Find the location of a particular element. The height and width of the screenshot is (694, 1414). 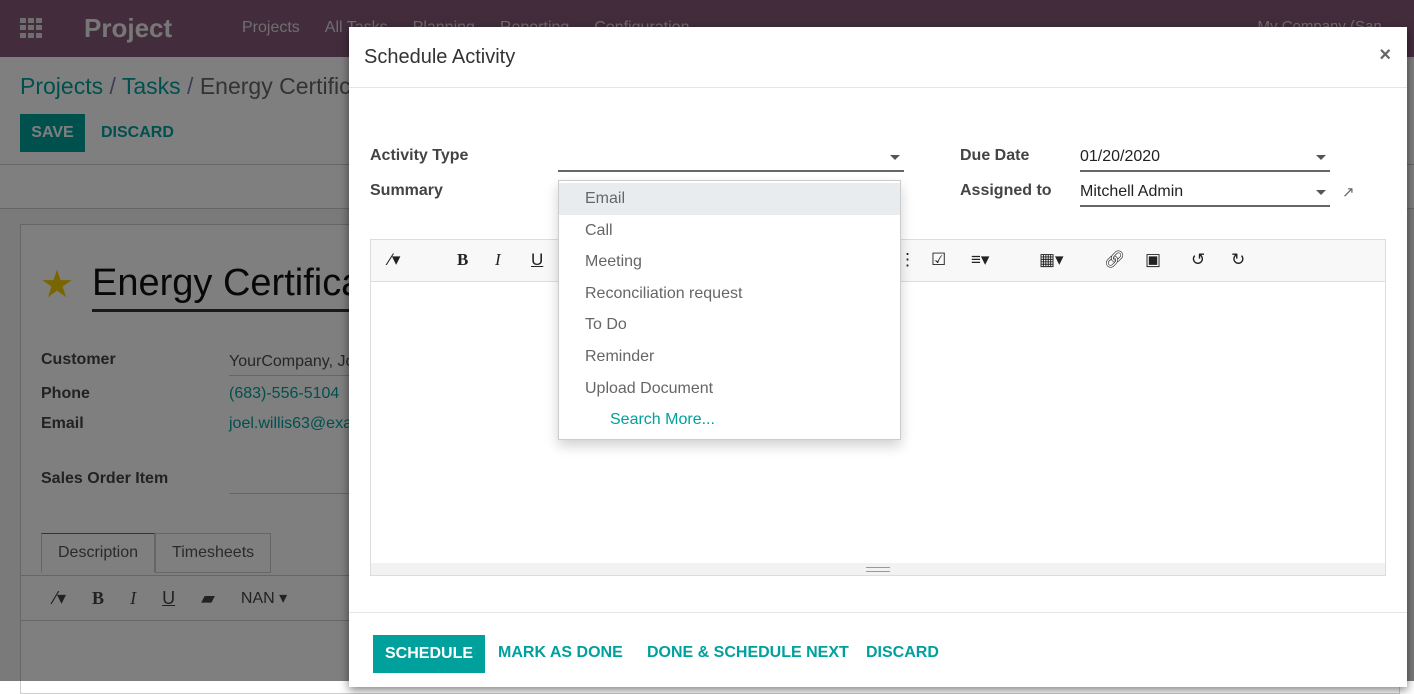

list-icon: ⋮ is located at coordinates (907, 260).